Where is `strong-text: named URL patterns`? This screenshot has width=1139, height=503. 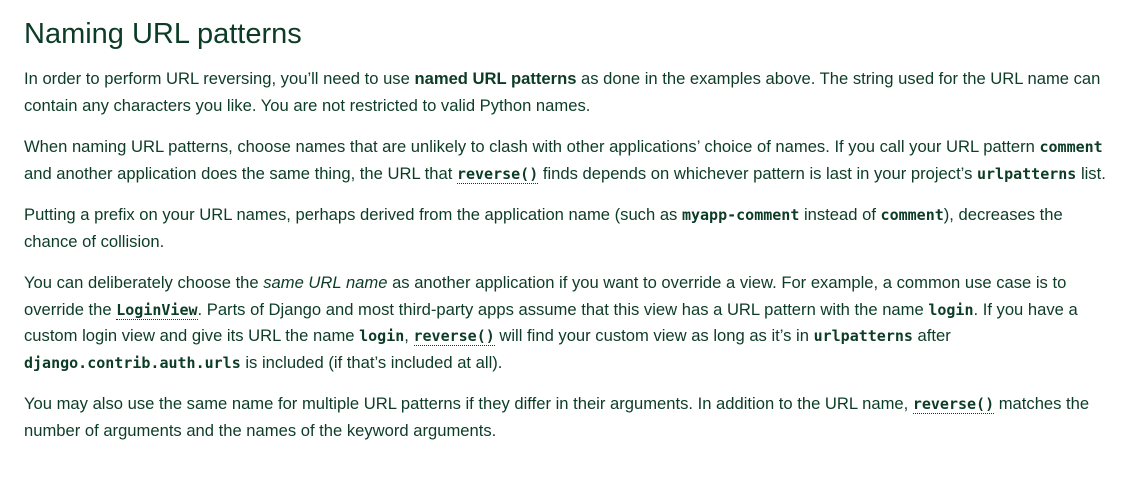
strong-text: named URL patterns is located at coordinates (495, 78).